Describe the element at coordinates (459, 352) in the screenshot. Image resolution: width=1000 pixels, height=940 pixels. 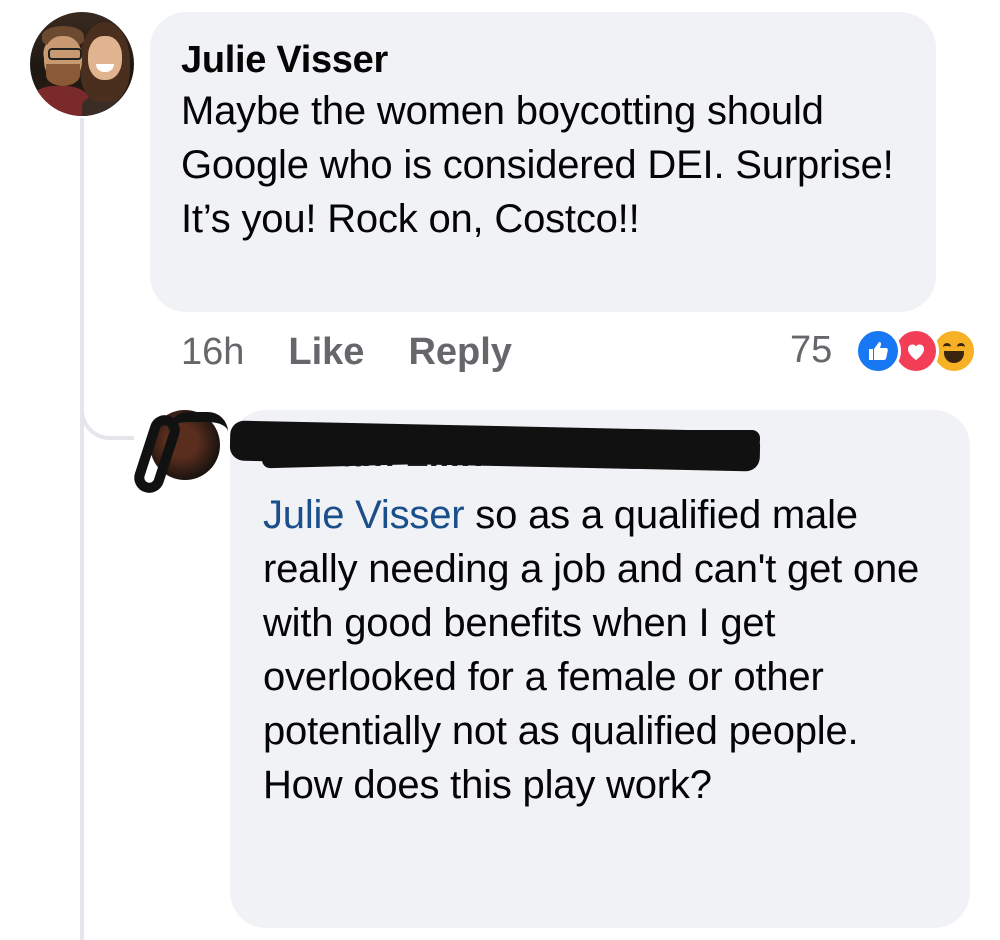
I see `reply-button: Reply` at that location.